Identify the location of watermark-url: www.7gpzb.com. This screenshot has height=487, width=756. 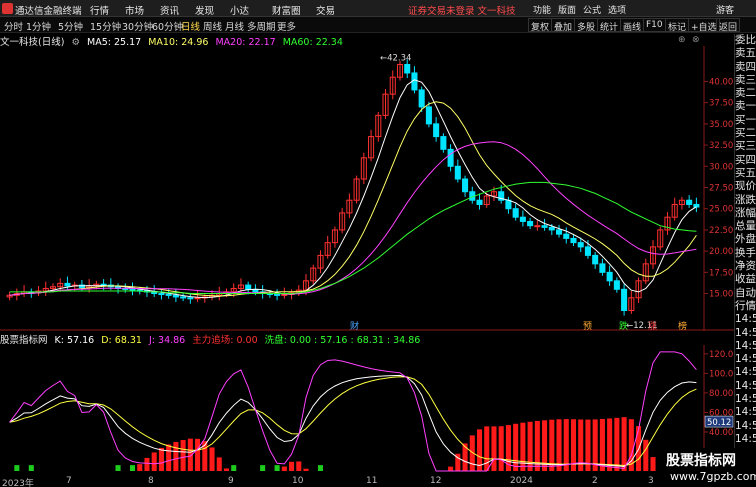
(713, 476).